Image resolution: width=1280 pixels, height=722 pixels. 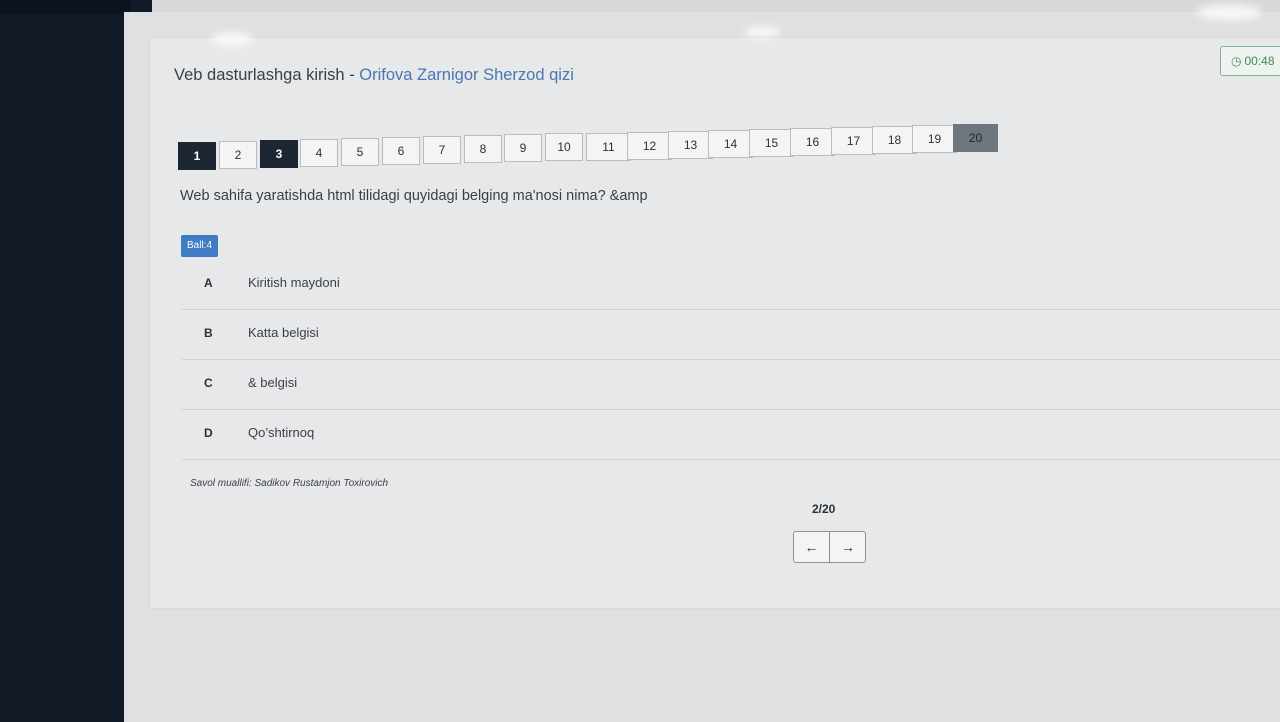 What do you see at coordinates (812, 547) in the screenshot?
I see `arrow-left-icon: ←` at bounding box center [812, 547].